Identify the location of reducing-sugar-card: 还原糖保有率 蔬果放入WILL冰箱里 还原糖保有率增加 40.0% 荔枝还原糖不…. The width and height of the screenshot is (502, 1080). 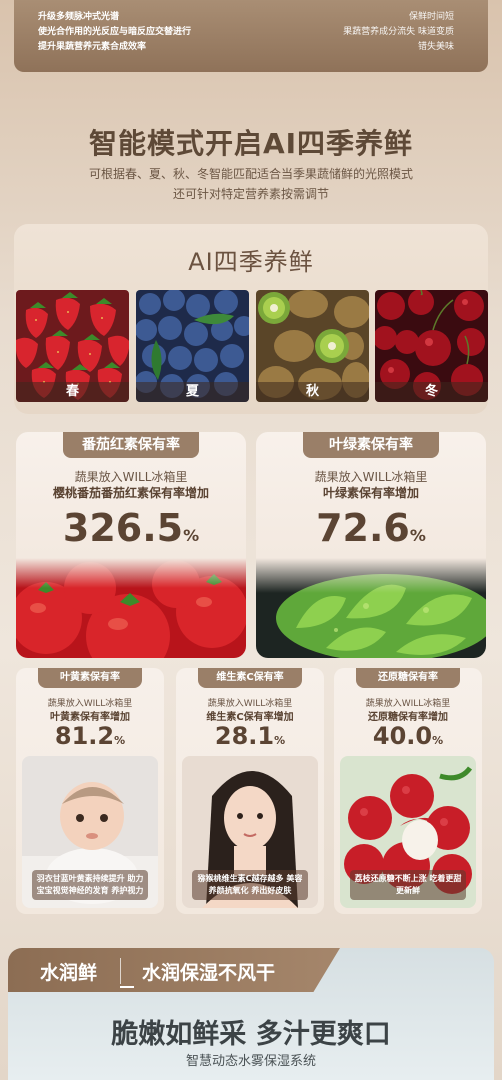
(408, 791).